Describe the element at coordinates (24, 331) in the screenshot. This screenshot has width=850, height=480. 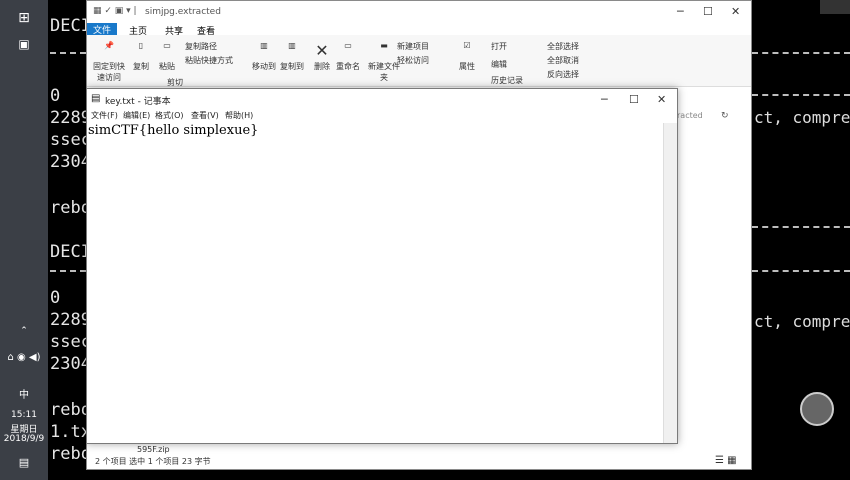
I see `tray-up-icon: ⌃` at that location.